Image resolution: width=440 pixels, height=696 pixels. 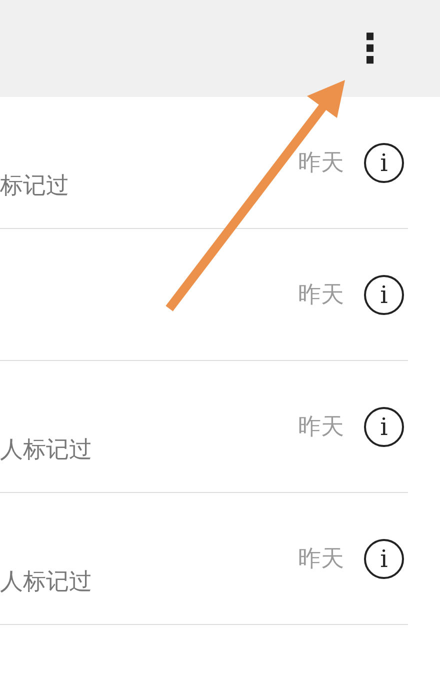 I want to click on subtitle-text: 标记过, so click(x=34, y=186).